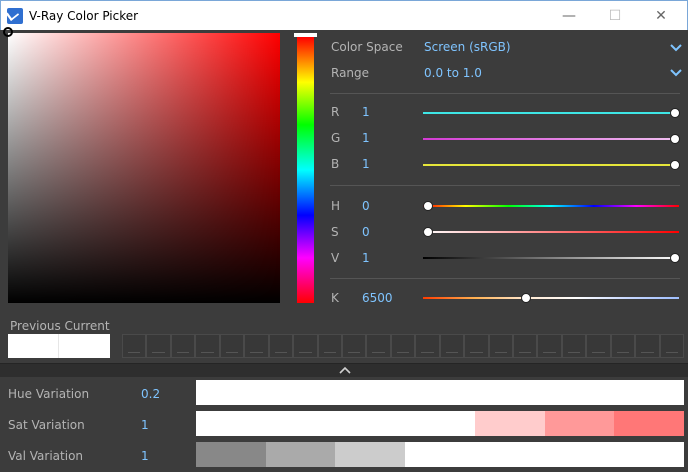 This screenshot has height=472, width=688. Describe the element at coordinates (505, 278) in the screenshot. I see `divider` at that location.